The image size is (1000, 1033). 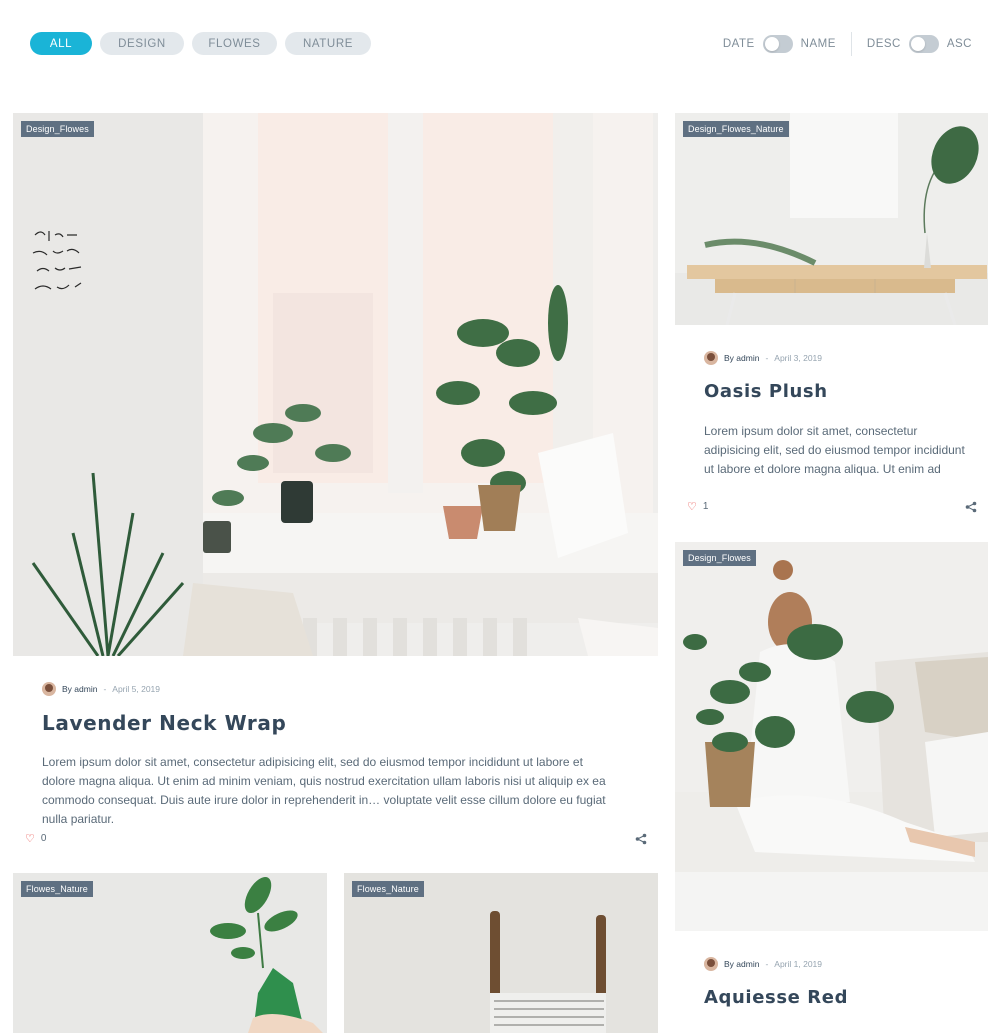 I want to click on filter-flowes-button: FLOWES, so click(x=234, y=43).